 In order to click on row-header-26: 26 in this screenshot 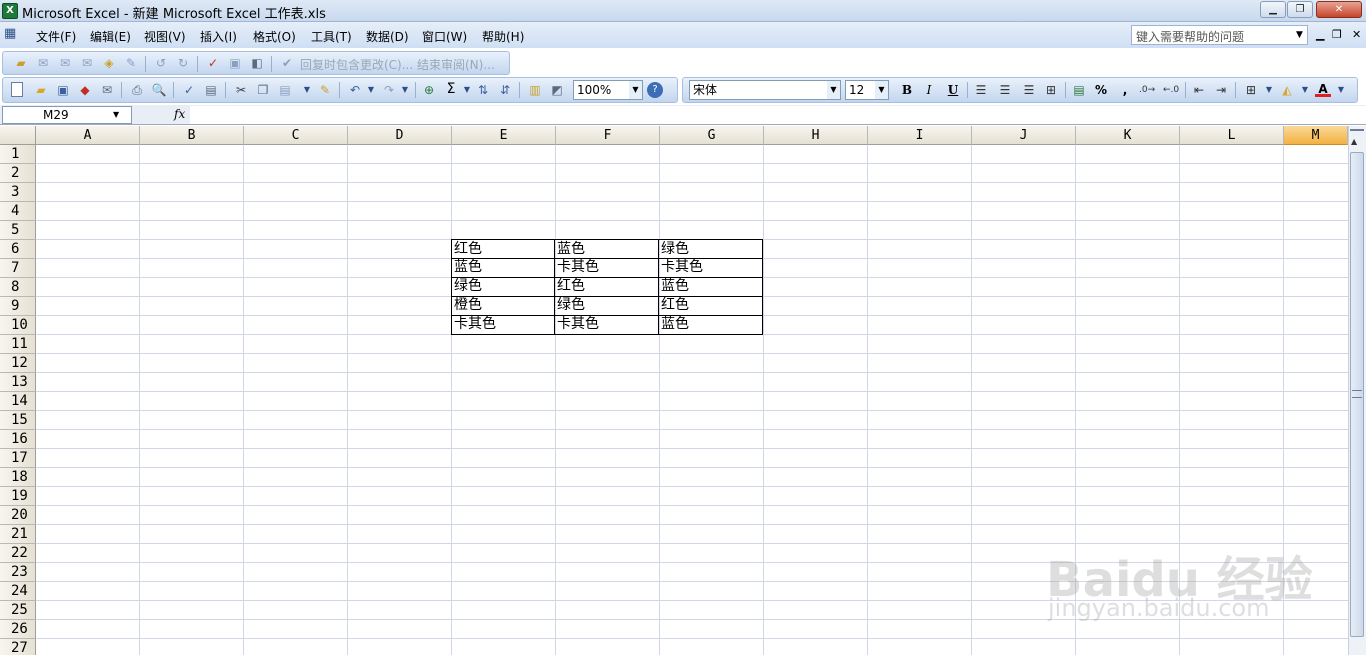, I will do `click(18, 629)`.